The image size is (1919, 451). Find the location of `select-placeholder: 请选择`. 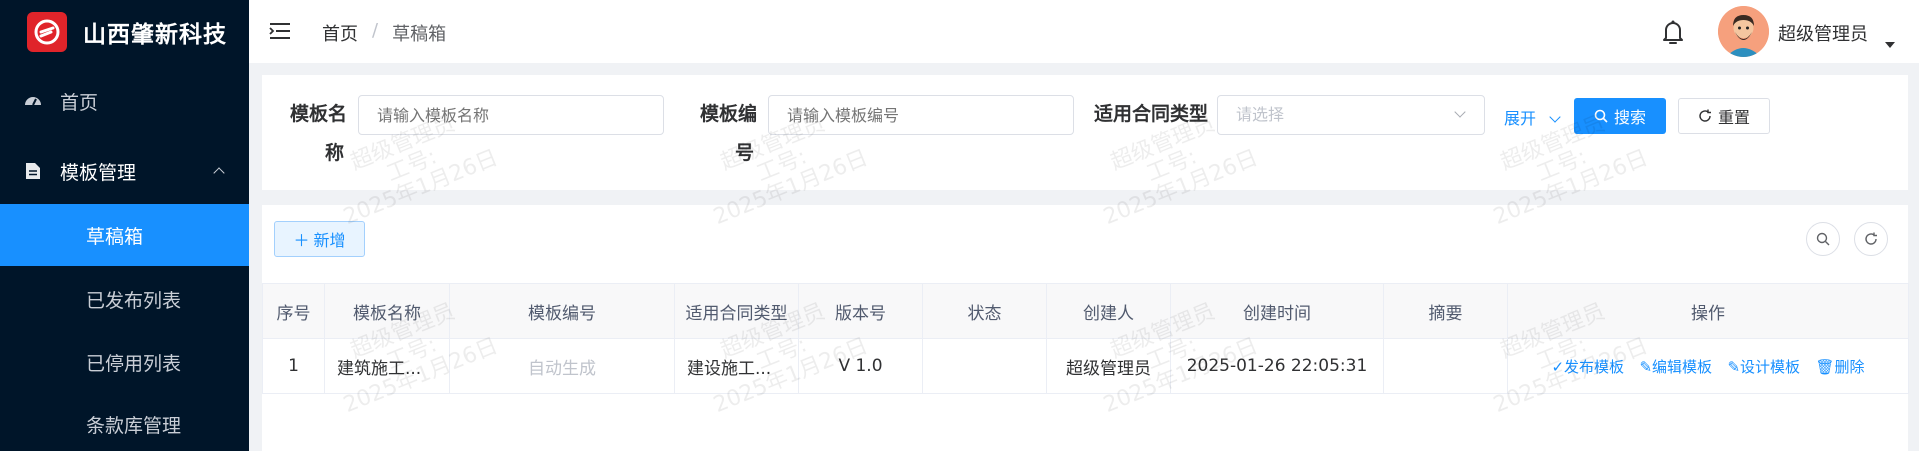

select-placeholder: 请选择 is located at coordinates (1260, 114).